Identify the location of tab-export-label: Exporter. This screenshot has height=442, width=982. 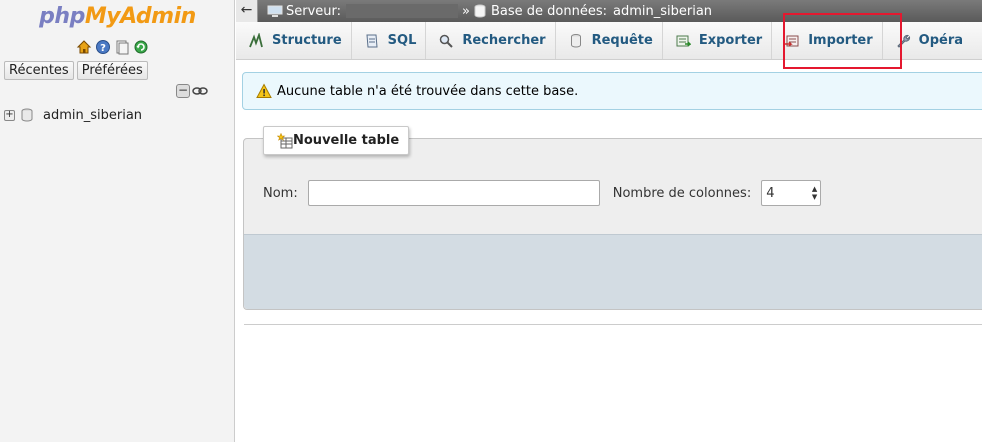
(730, 40).